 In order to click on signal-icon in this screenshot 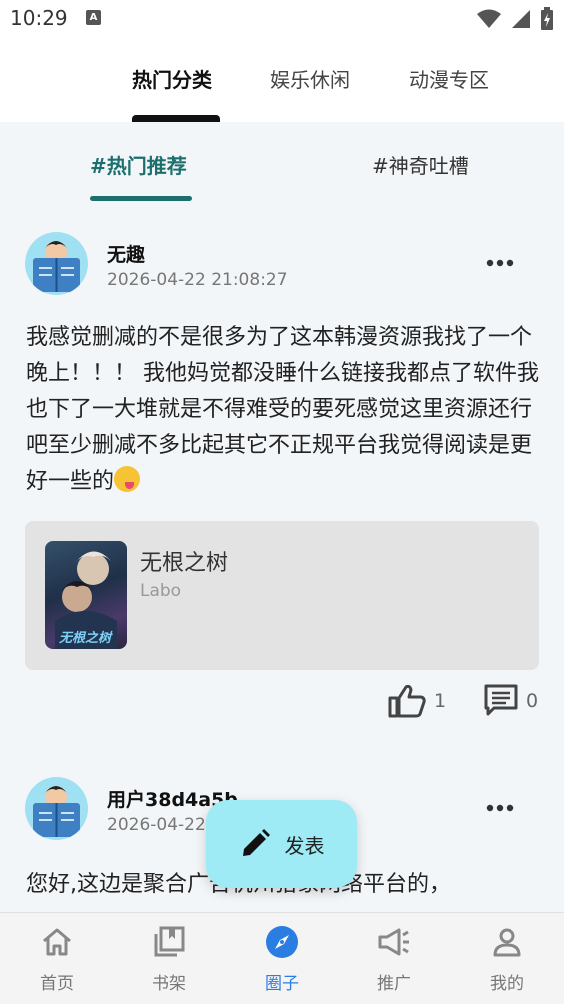, I will do `click(521, 19)`.